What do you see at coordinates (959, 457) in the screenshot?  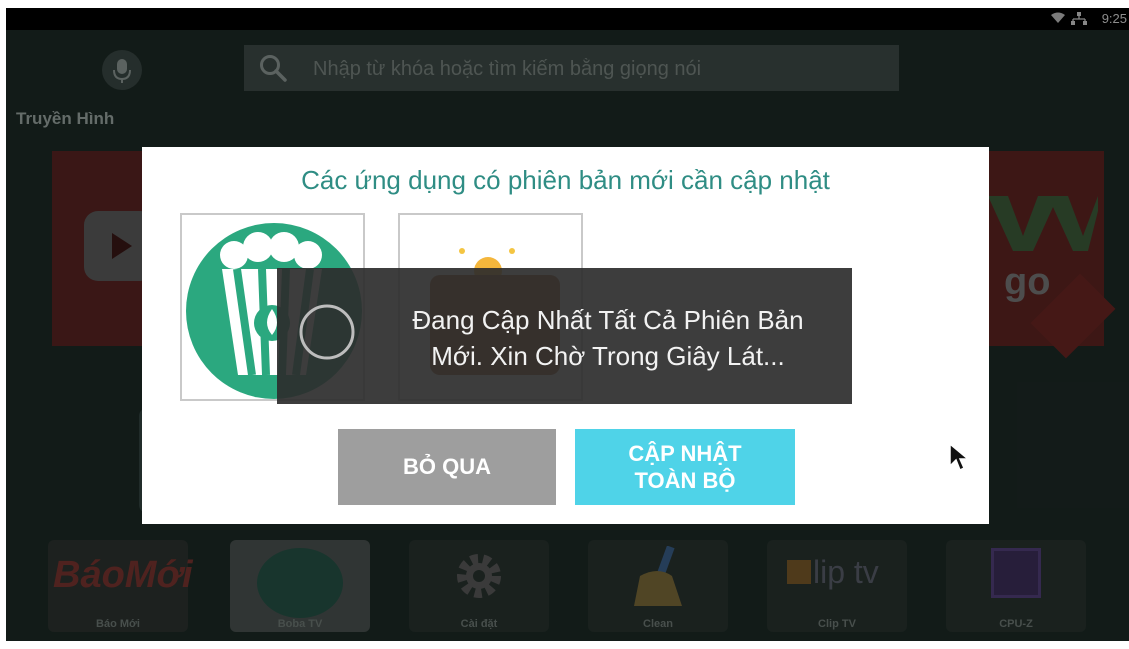 I see `mouse-cursor-icon` at bounding box center [959, 457].